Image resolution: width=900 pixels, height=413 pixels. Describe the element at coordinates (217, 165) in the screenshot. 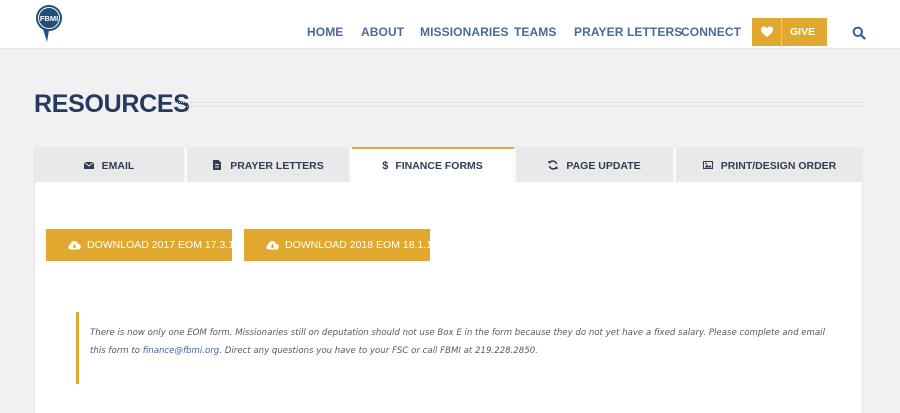

I see `document-icon` at that location.